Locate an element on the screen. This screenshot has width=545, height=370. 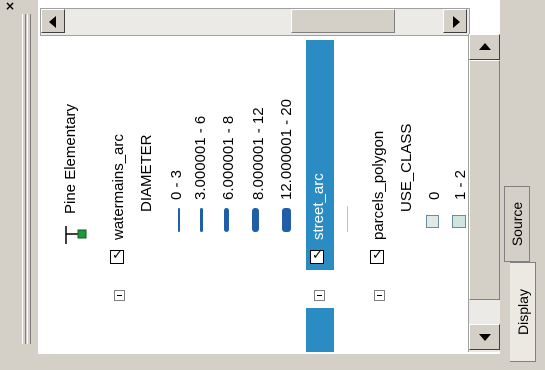
tab-display: Display is located at coordinates (523, 312).